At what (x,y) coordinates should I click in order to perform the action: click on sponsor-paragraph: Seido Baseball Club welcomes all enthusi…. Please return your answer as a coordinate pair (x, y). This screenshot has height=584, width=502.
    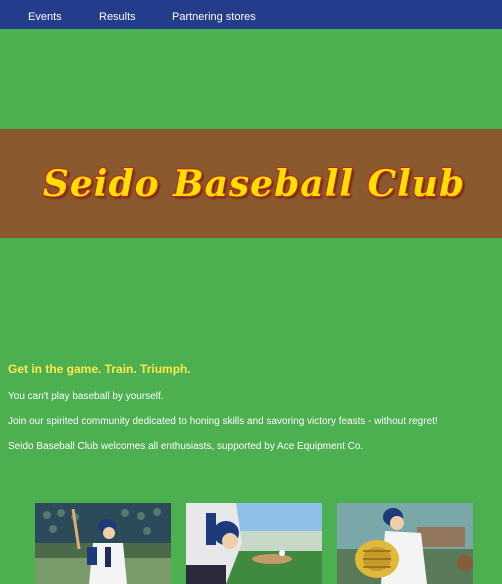
    Looking at the image, I should click on (186, 446).